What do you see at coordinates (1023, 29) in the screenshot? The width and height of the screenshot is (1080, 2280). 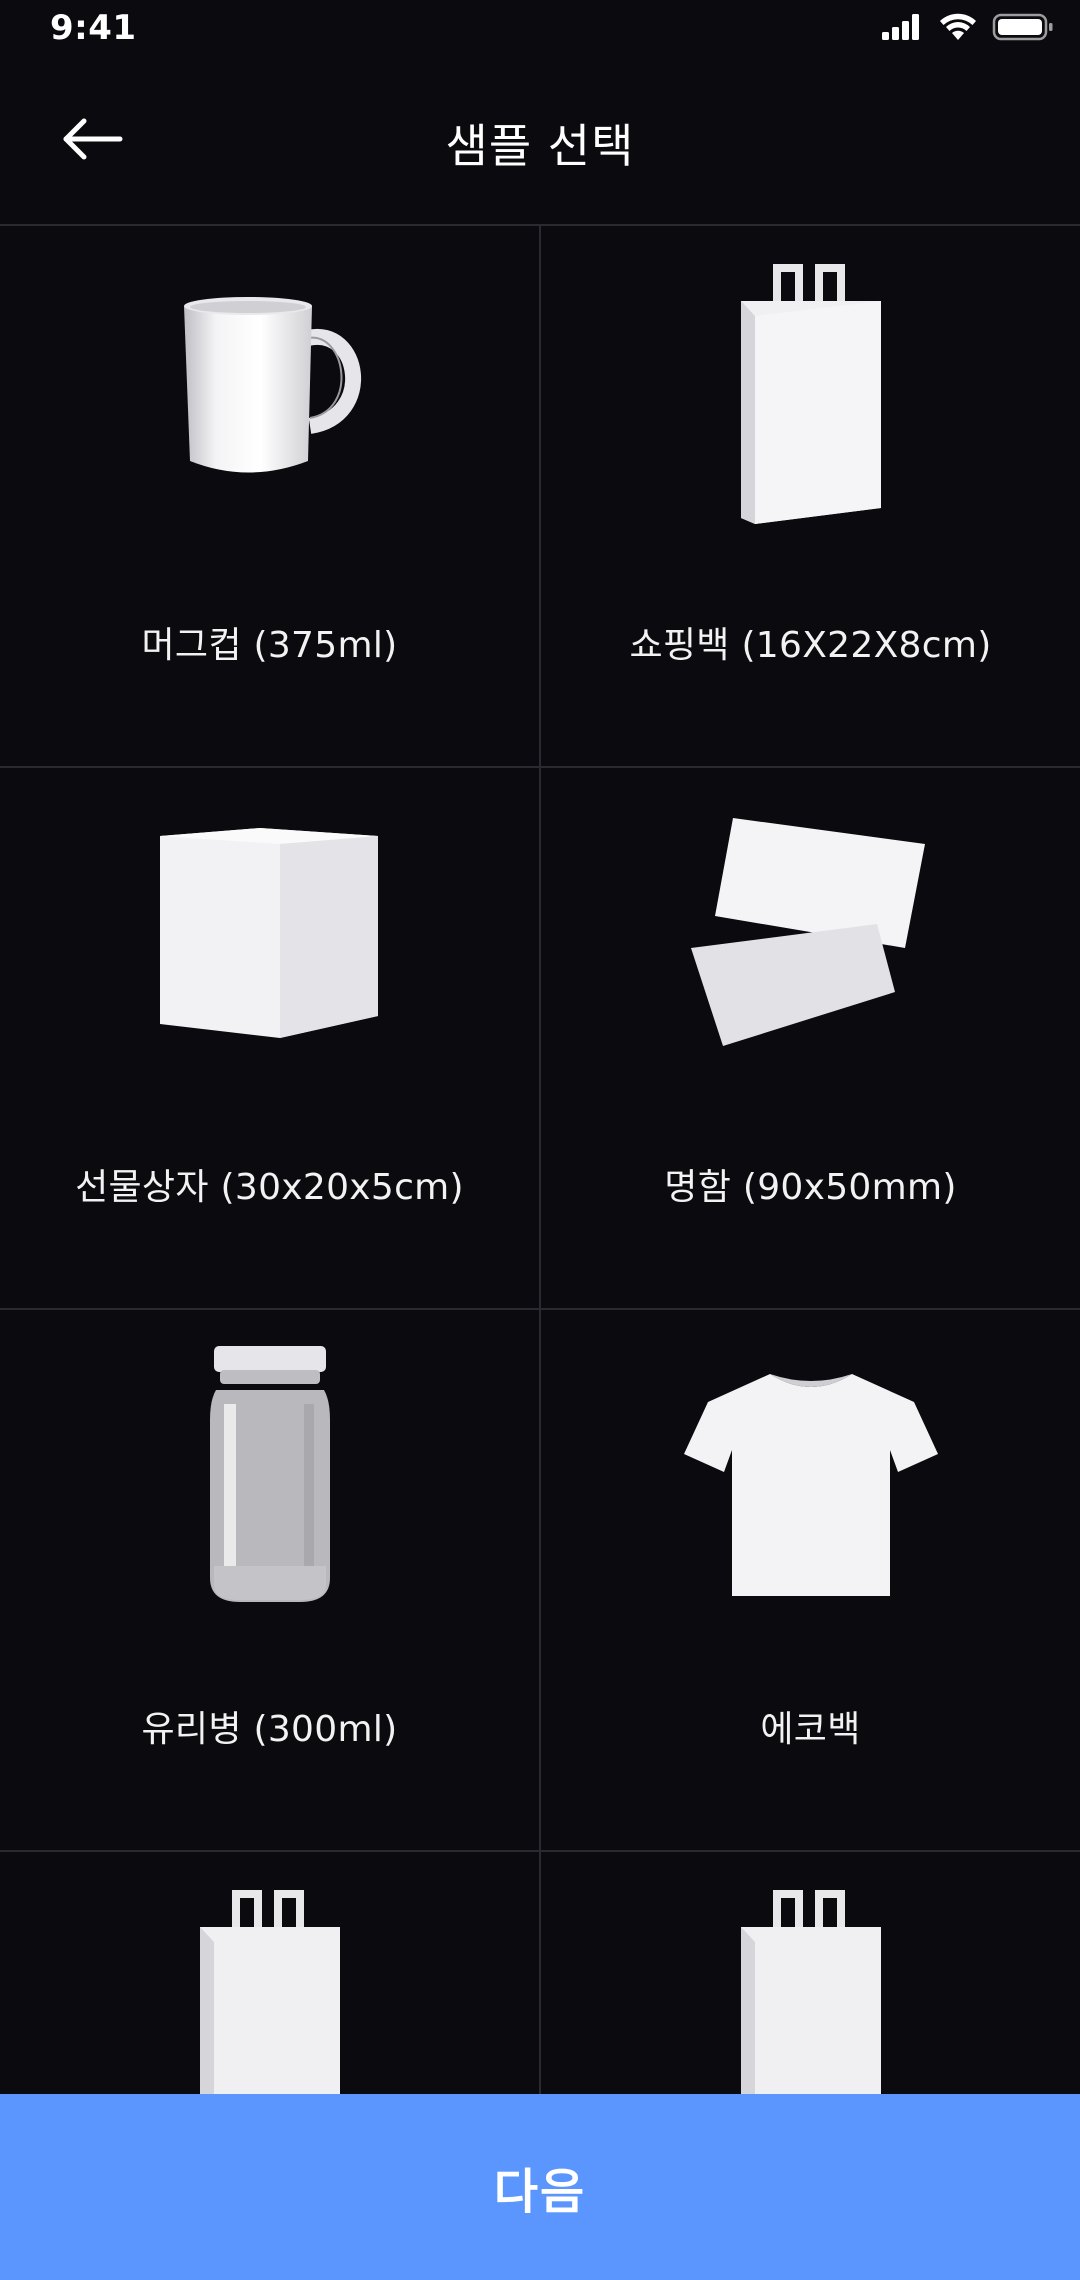 I see `battery-icon` at bounding box center [1023, 29].